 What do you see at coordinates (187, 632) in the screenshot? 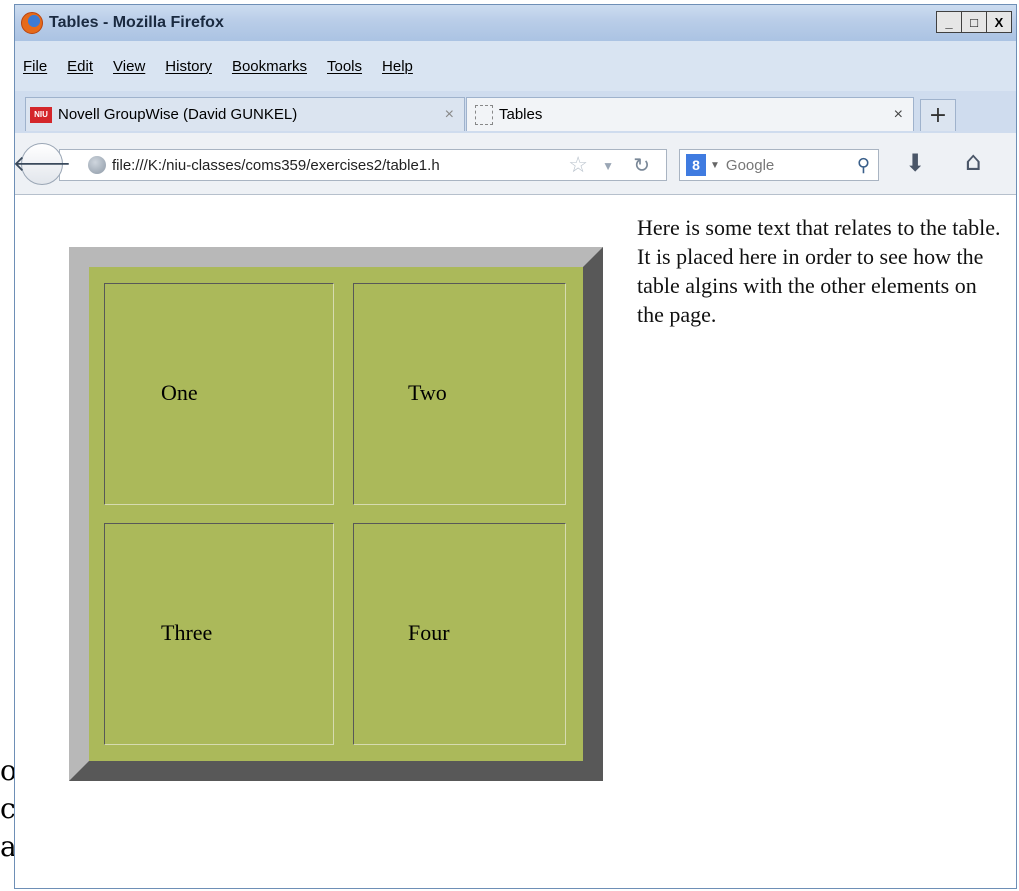
I see `cell-text: Three` at bounding box center [187, 632].